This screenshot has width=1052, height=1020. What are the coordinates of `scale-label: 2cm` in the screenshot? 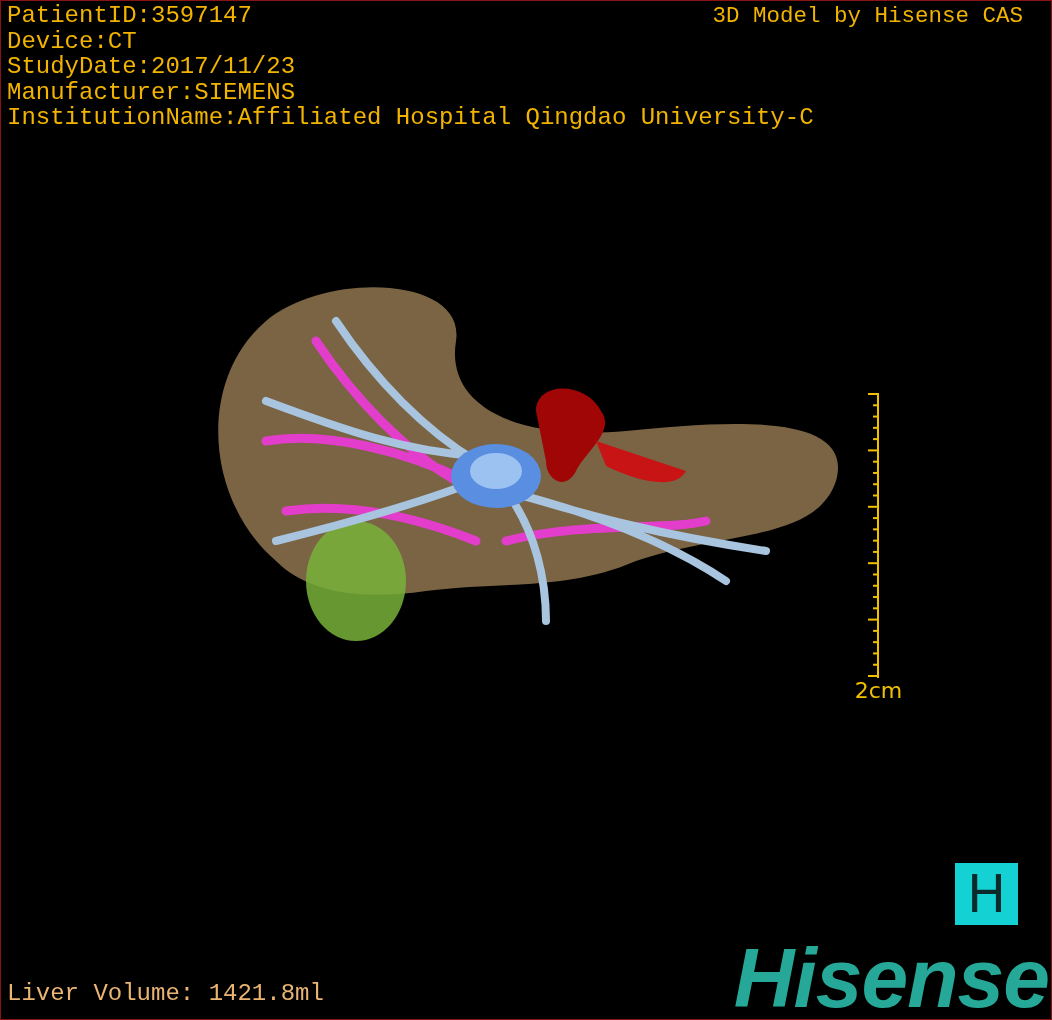 It's located at (878, 690).